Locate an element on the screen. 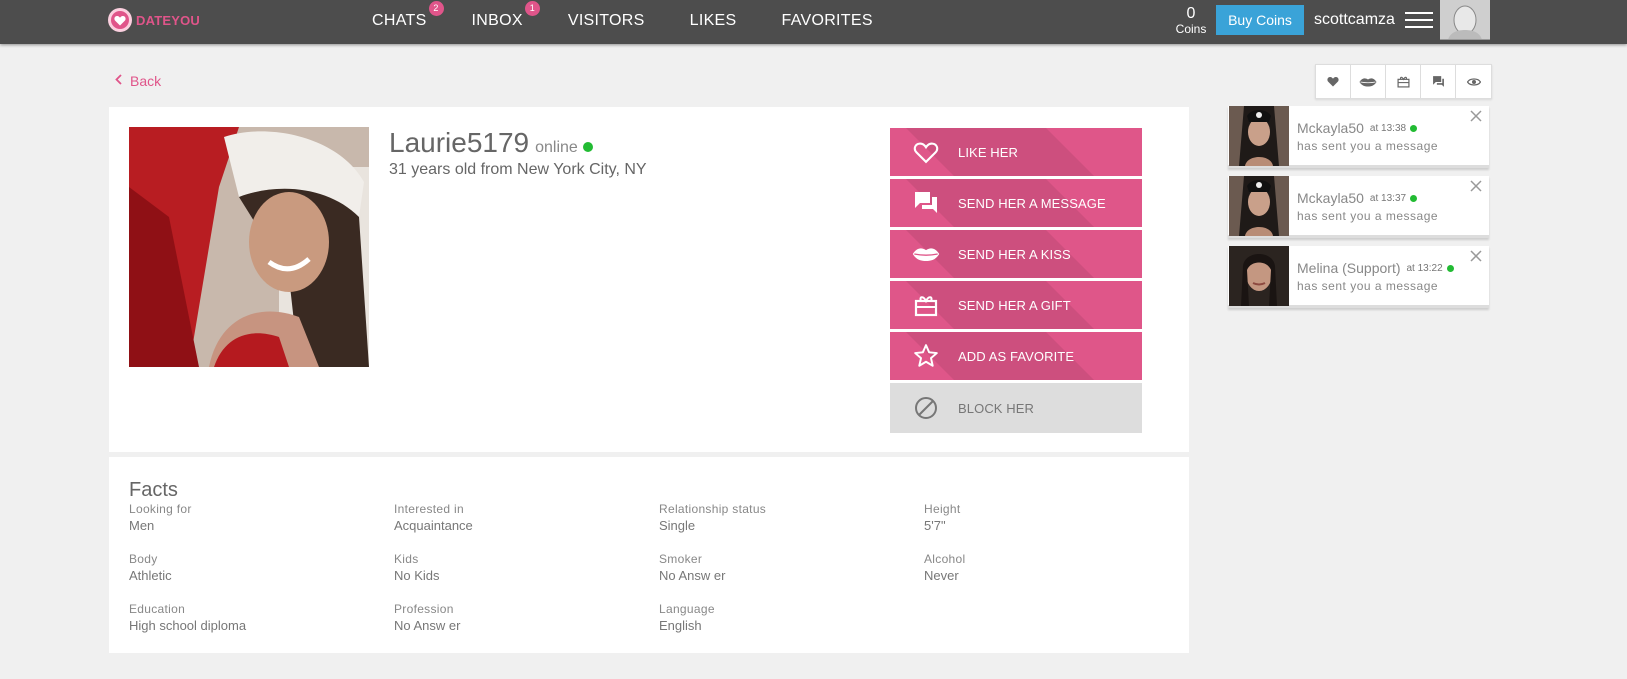  fact-value: 5'7" is located at coordinates (935, 525).